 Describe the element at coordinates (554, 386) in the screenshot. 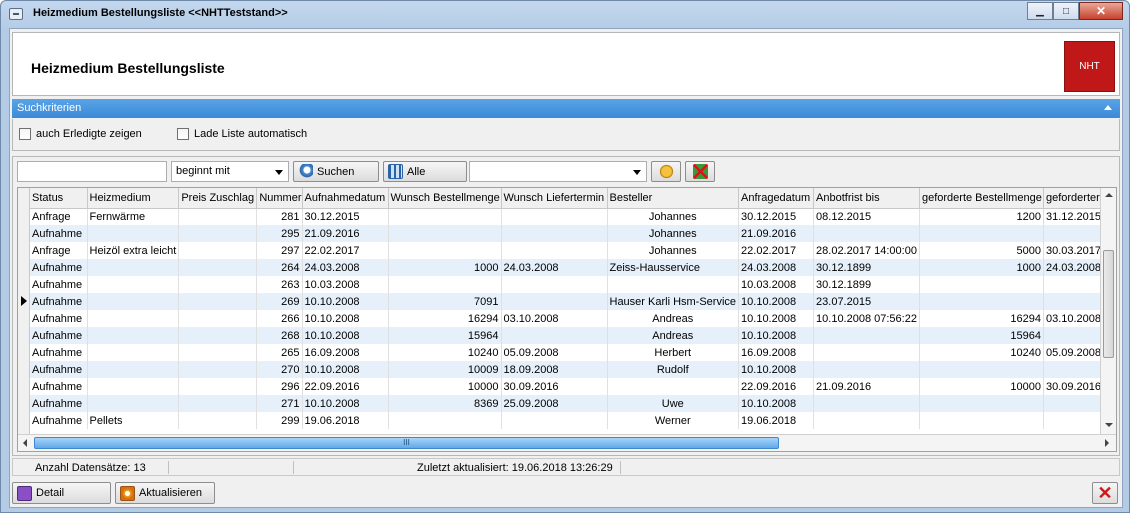

I see `table-cell: 30.09.2016` at that location.